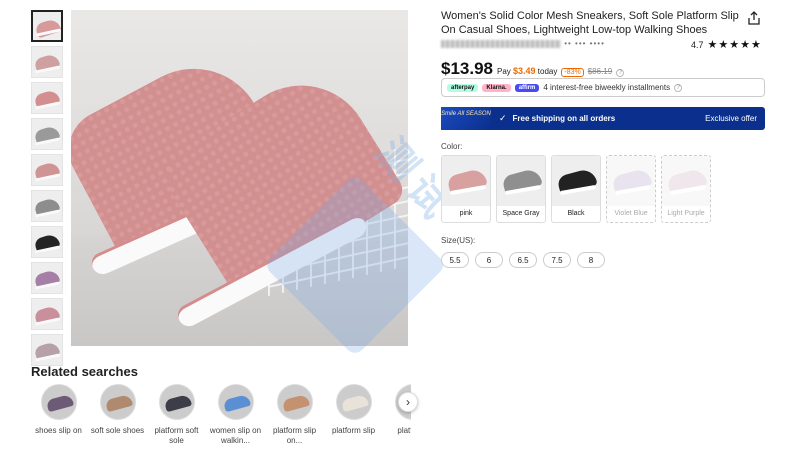  I want to click on pay-suffix: today, so click(547, 71).